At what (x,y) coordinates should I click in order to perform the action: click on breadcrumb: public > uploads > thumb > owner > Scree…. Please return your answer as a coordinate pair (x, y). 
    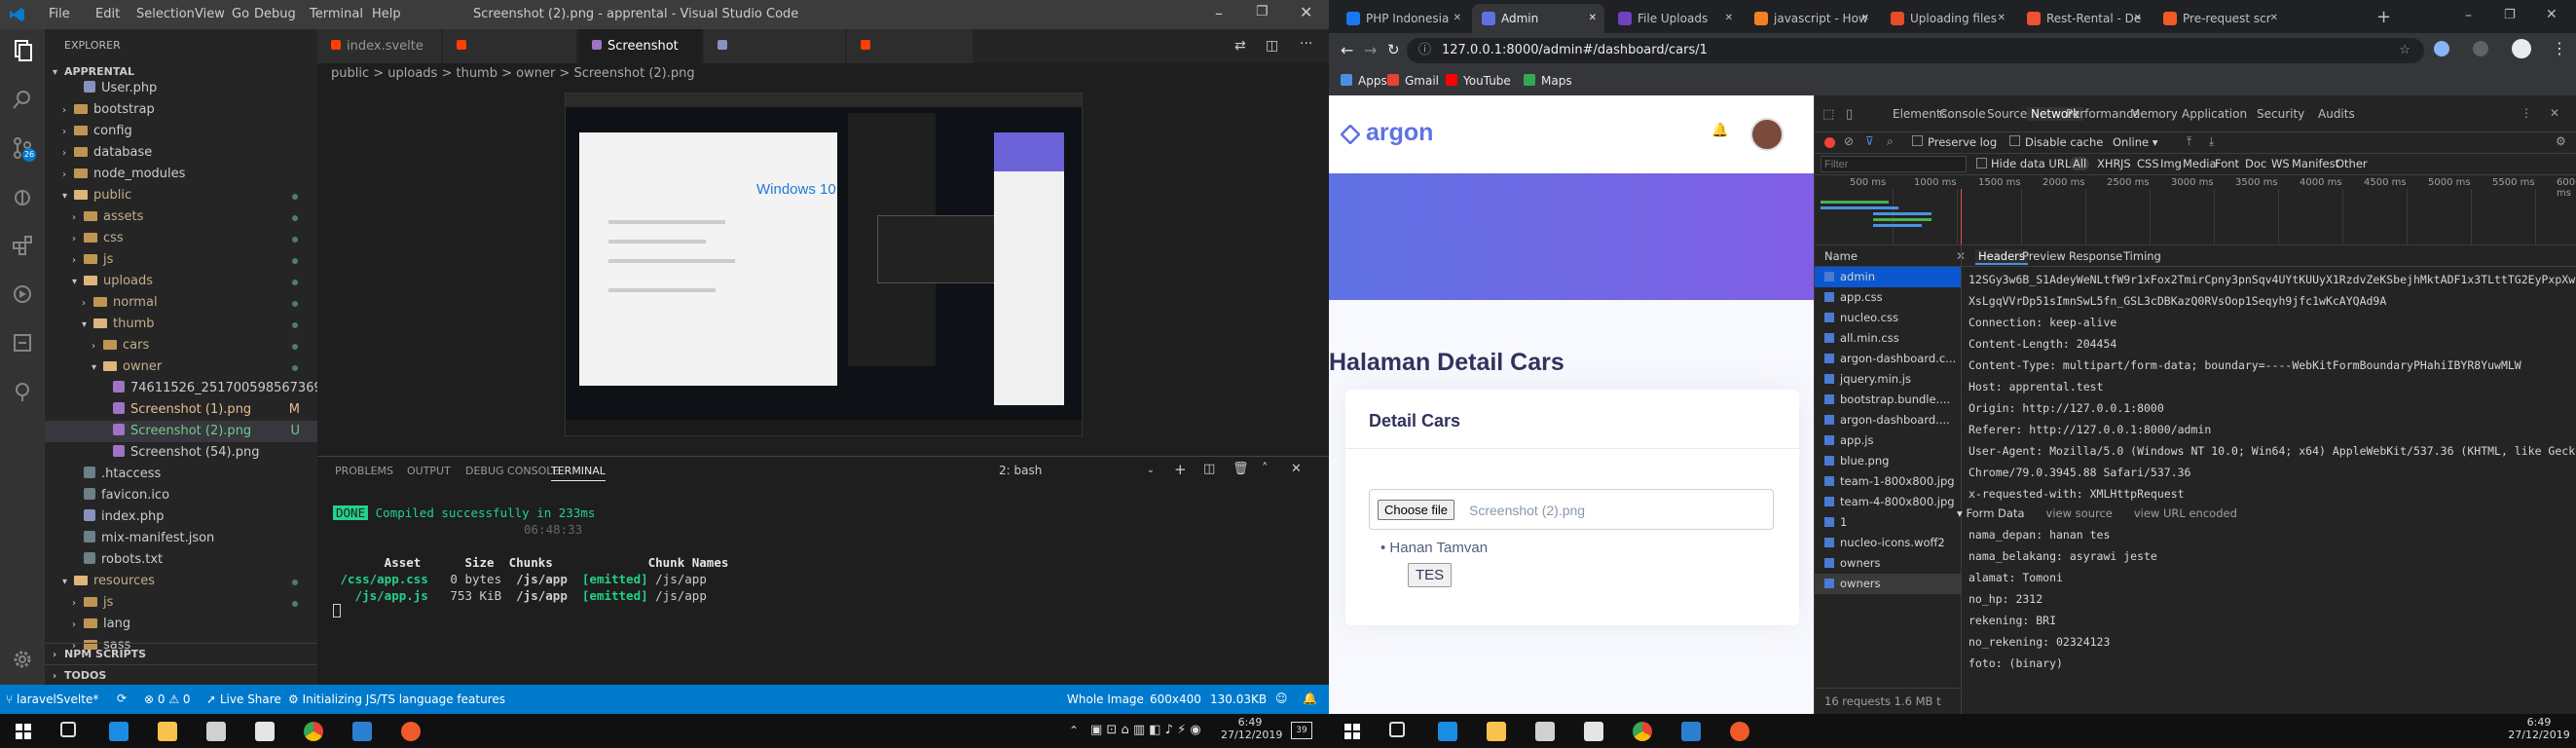
    Looking at the image, I should click on (823, 74).